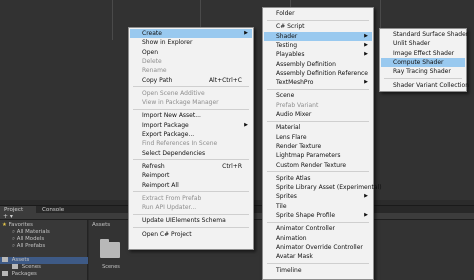 This screenshot has height=280, width=474. What do you see at coordinates (8, 216) in the screenshot?
I see `add-icon: + ▾` at bounding box center [8, 216].